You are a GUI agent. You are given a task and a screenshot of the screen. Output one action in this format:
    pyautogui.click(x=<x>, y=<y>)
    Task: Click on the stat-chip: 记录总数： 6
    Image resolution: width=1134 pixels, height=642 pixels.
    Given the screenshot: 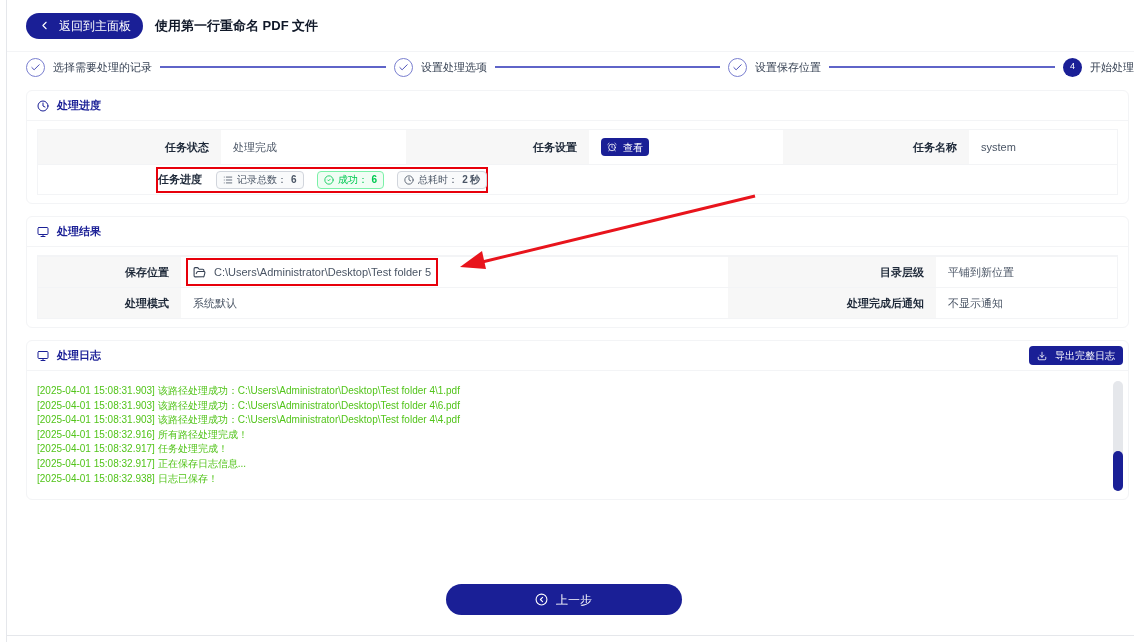 What is the action you would take?
    pyautogui.click(x=260, y=179)
    